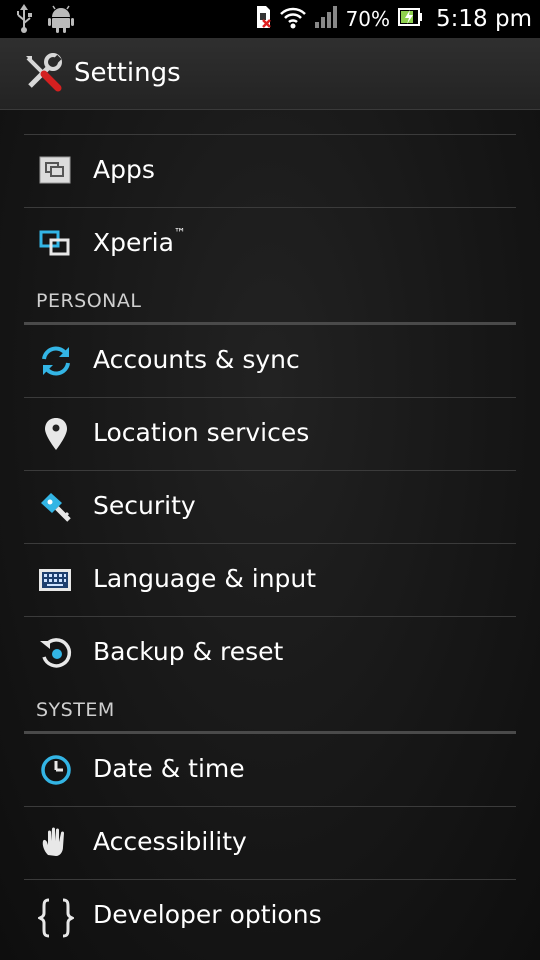  I want to click on settings-item-developer-options: Developer options, so click(270, 916).